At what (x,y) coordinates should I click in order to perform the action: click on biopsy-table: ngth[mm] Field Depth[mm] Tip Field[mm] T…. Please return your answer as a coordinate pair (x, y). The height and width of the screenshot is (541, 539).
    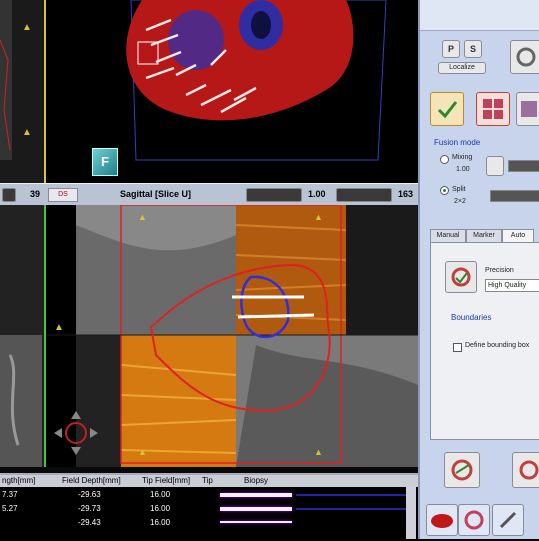
    Looking at the image, I should click on (209, 507).